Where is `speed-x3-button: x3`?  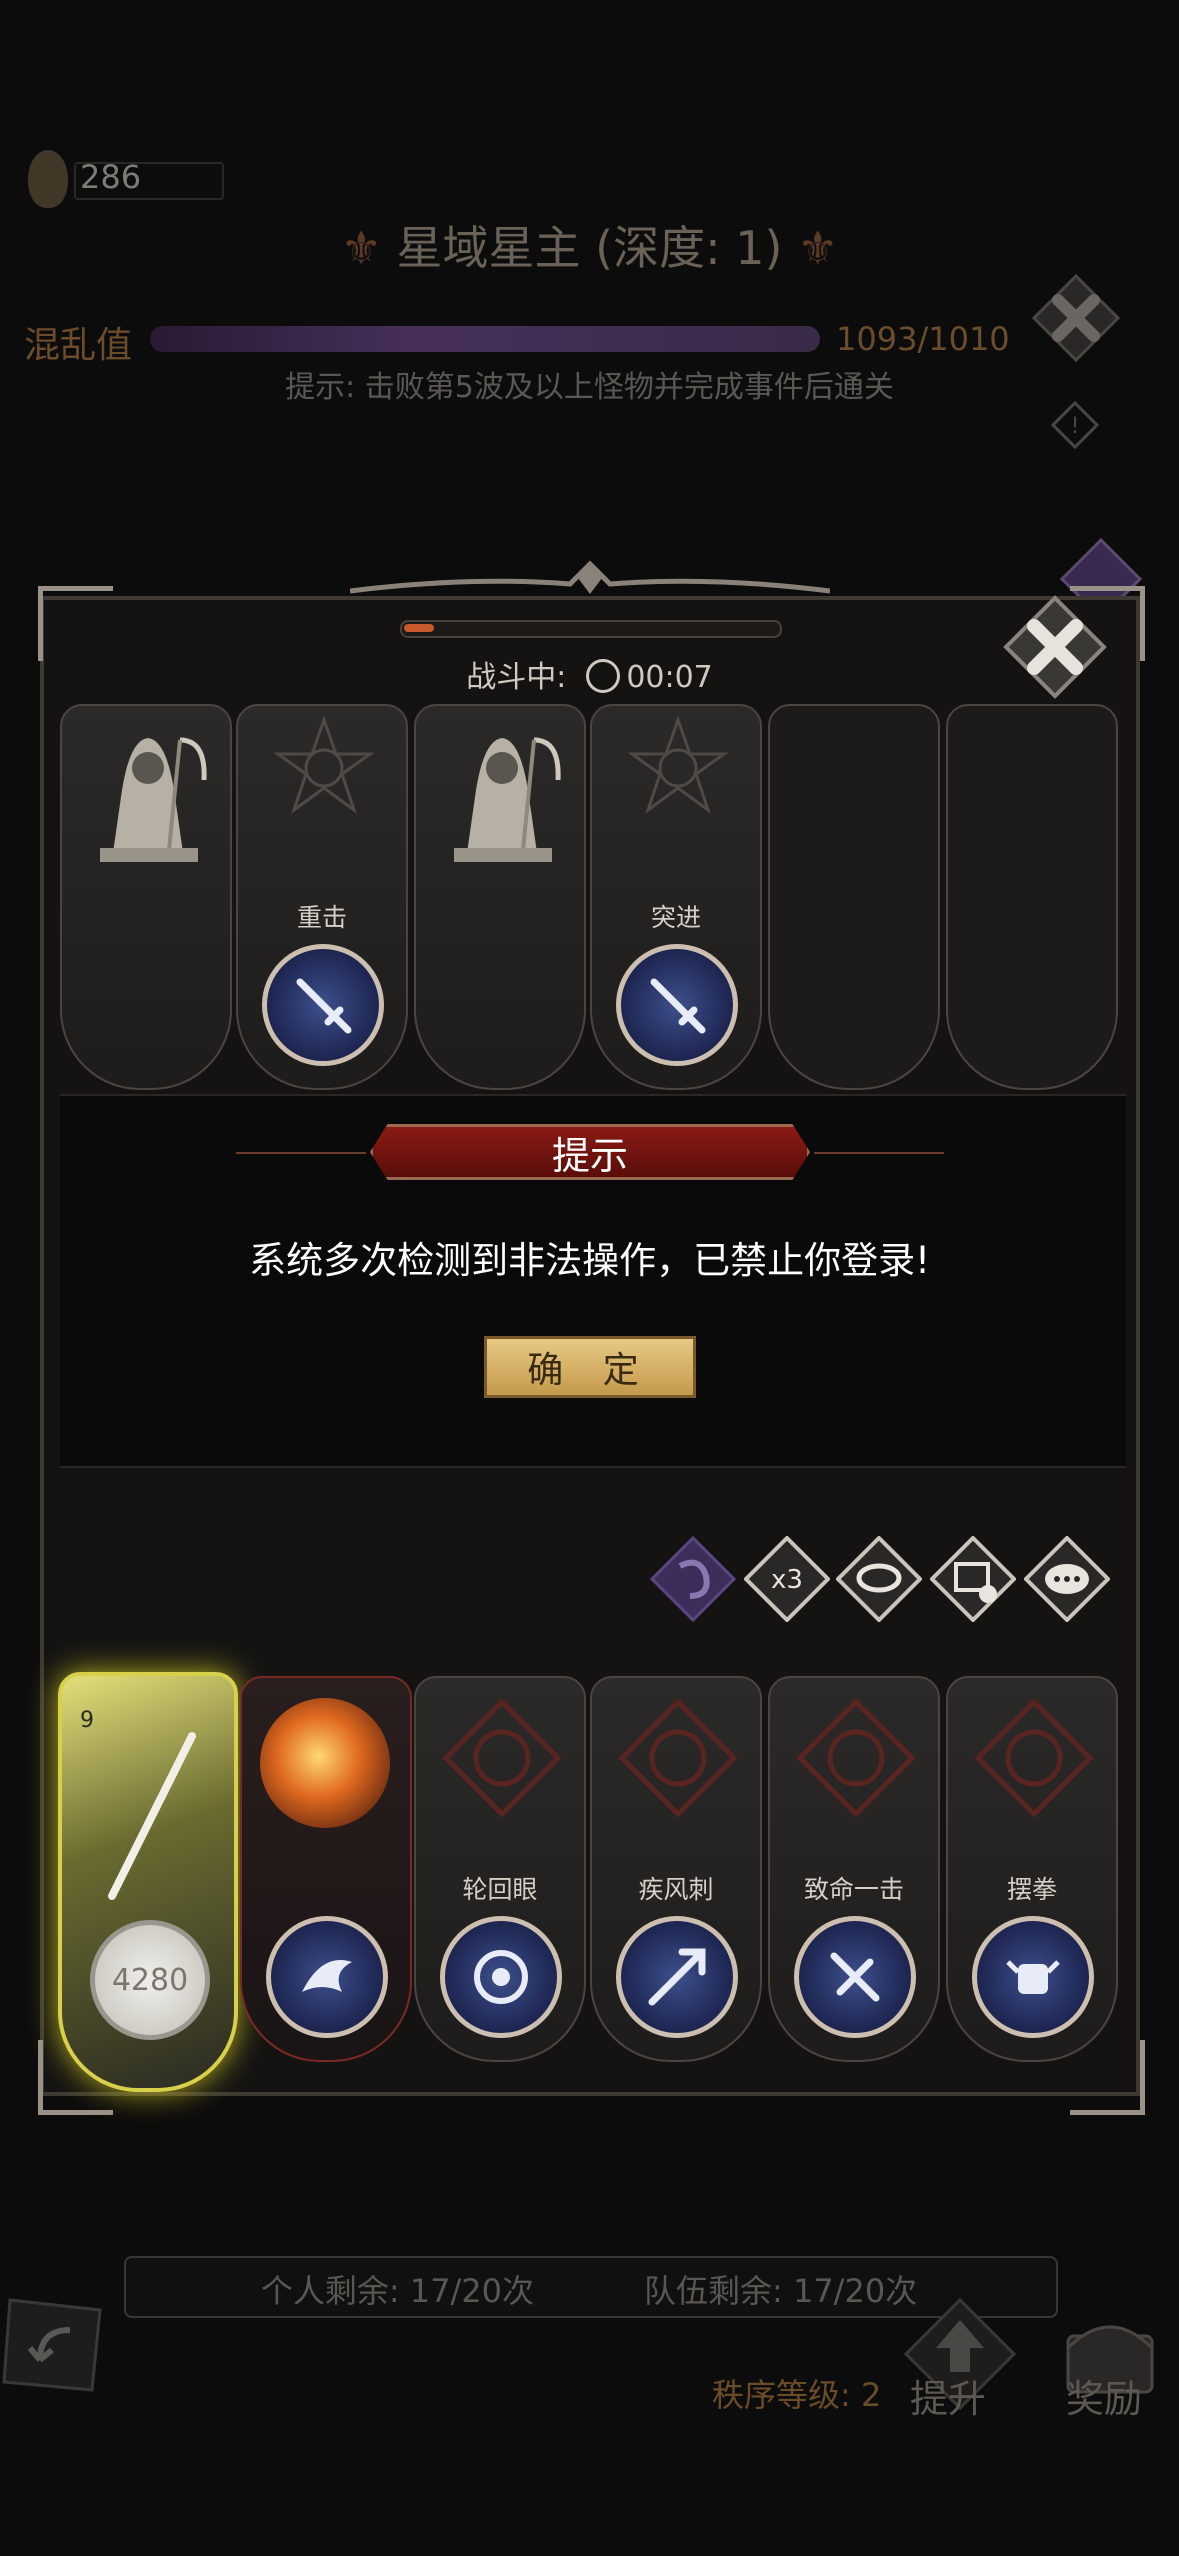
speed-x3-button: x3 is located at coordinates (787, 1579).